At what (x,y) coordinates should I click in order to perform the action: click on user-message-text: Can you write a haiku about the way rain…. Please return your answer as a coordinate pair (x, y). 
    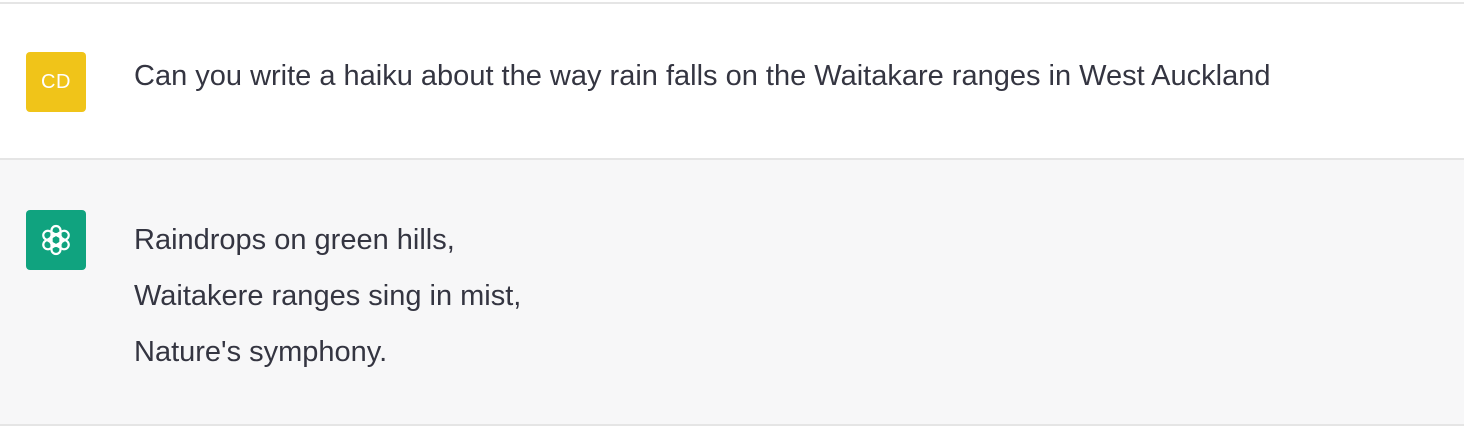
    Looking at the image, I should click on (702, 76).